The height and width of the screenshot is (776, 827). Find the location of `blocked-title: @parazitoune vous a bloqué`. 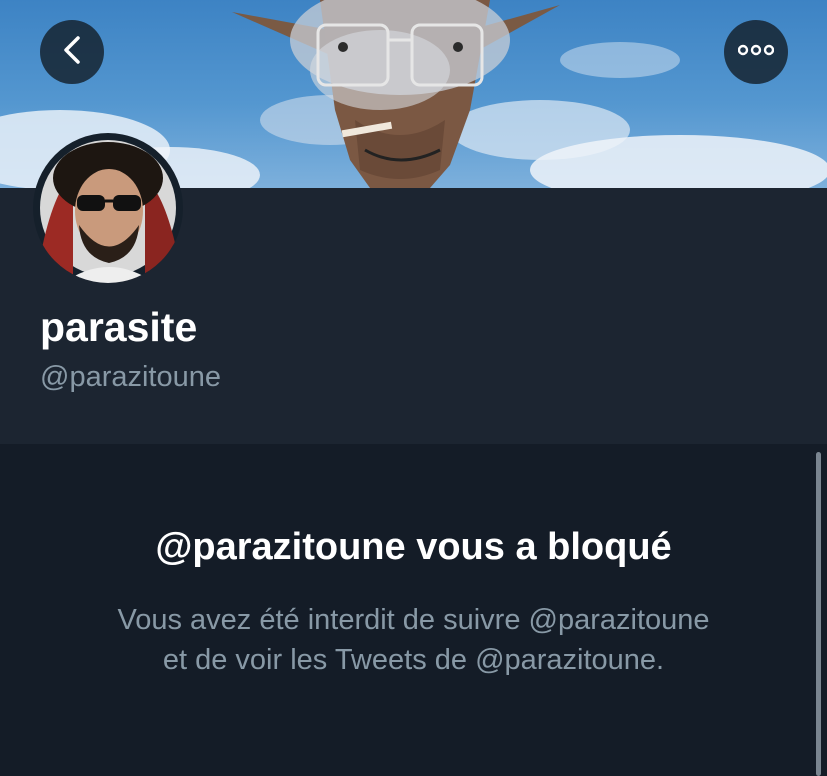

blocked-title: @parazitoune vous a bloqué is located at coordinates (413, 547).